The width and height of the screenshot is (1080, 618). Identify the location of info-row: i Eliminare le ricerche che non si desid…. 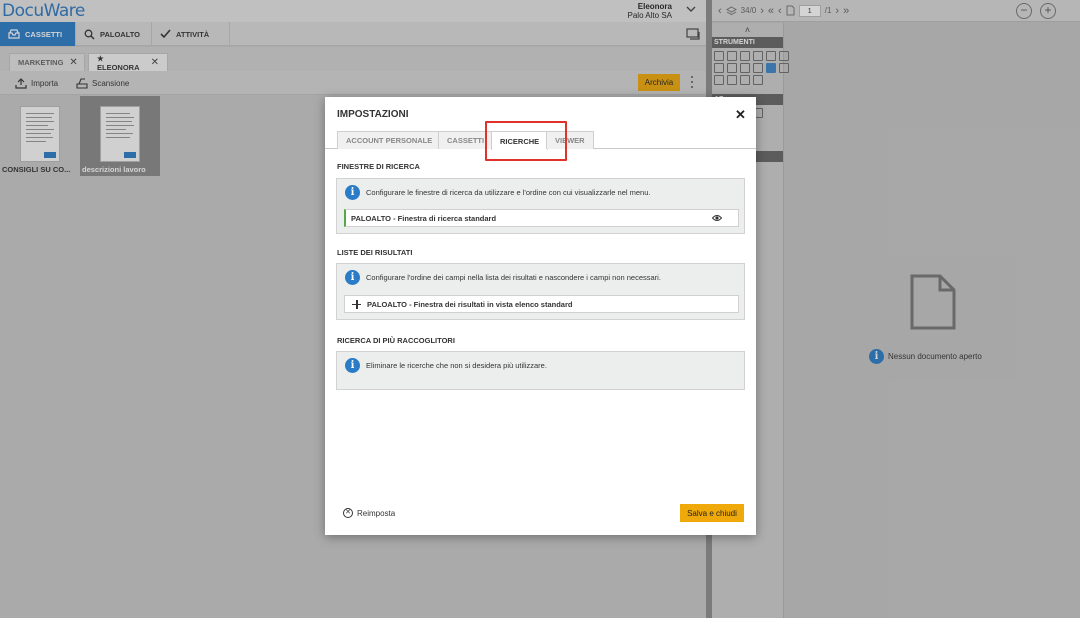
(446, 365).